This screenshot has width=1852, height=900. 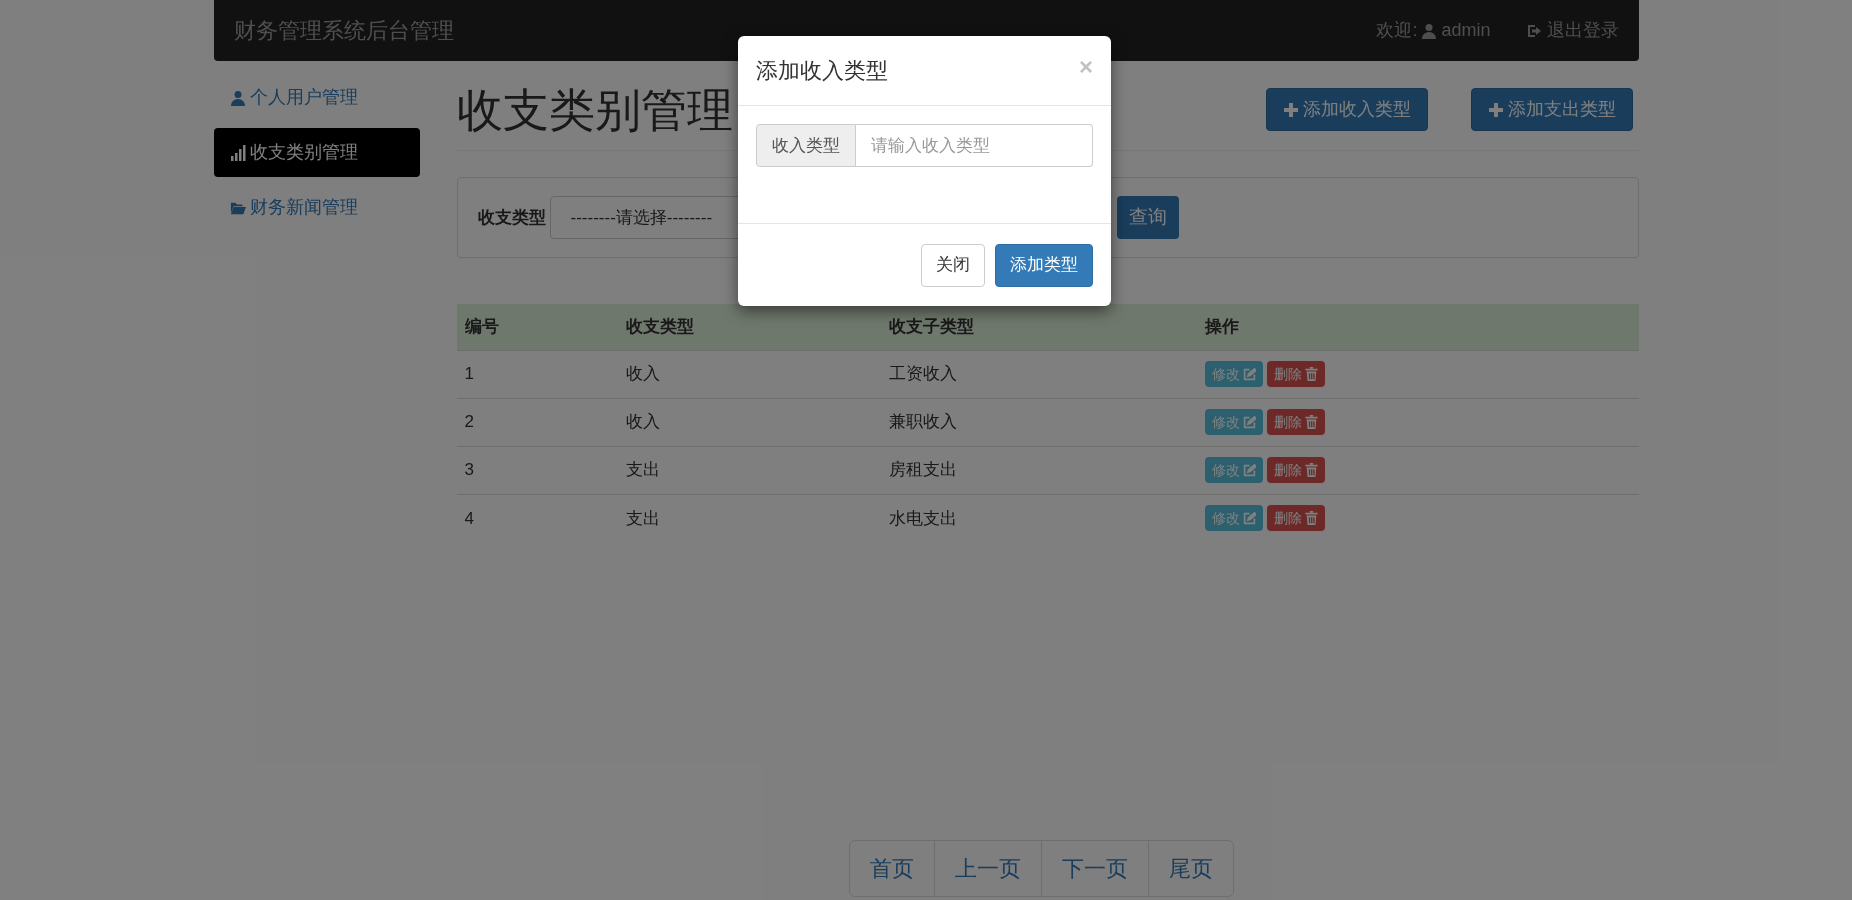 I want to click on table-cell: 1, so click(x=537, y=374).